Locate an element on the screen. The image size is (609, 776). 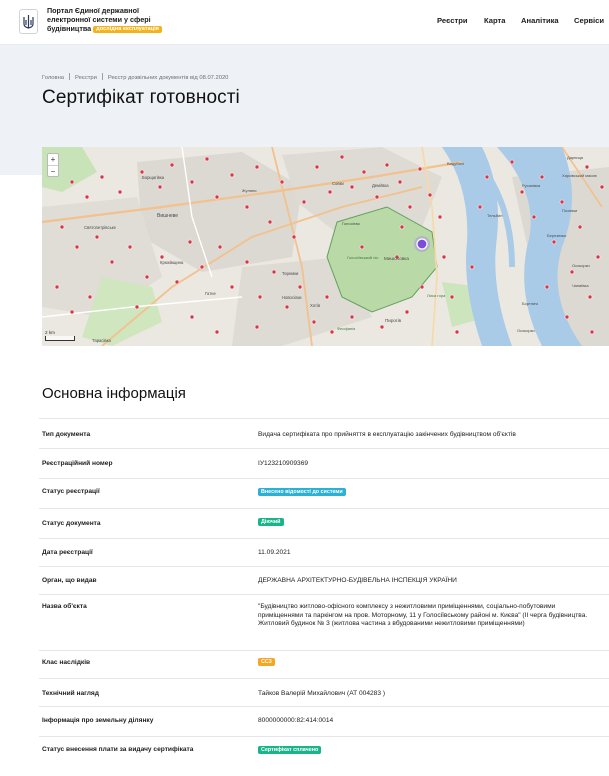
row-value: 8000000000:82:414:0014 is located at coordinates (296, 720).